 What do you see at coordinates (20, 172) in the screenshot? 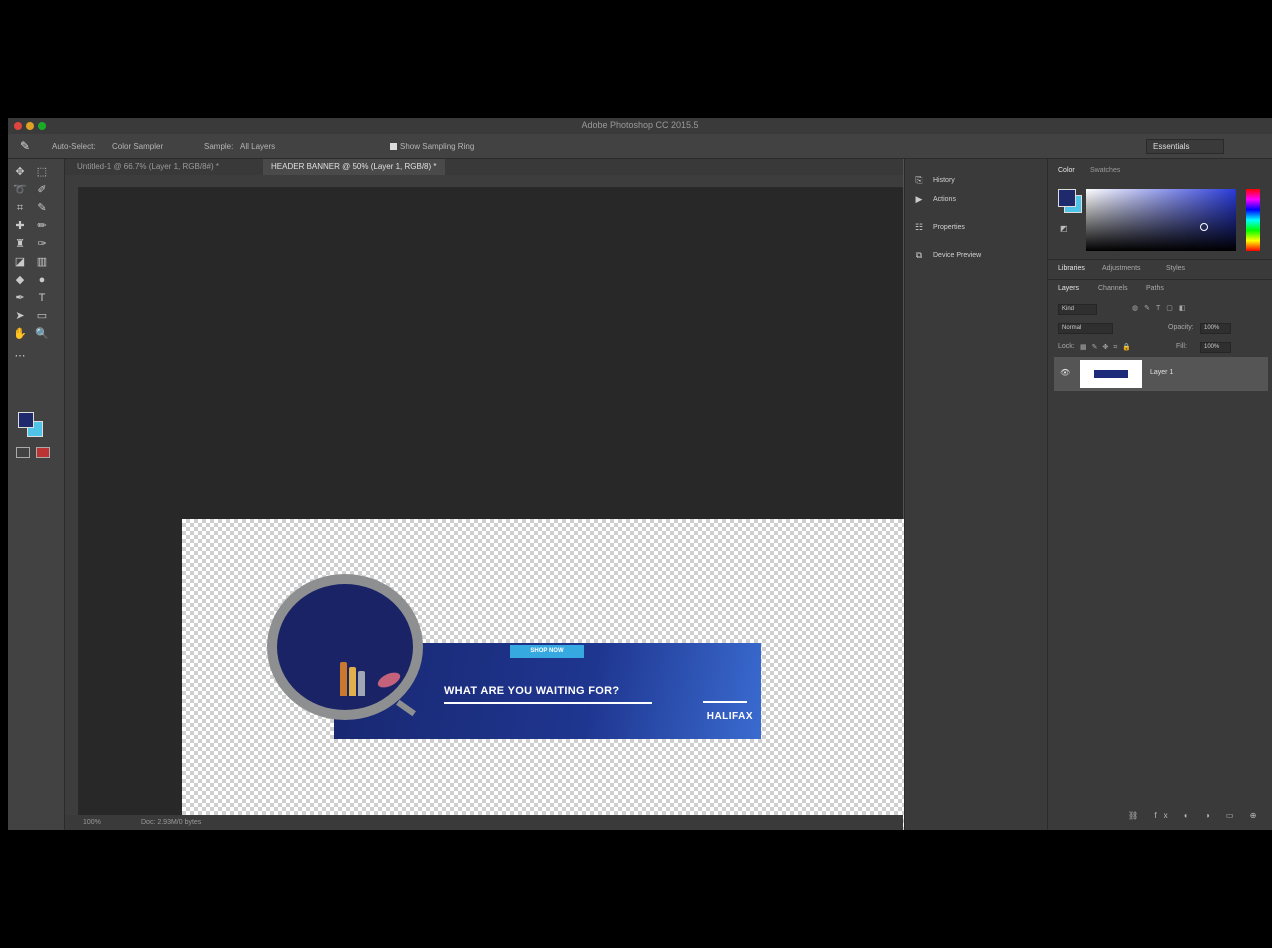
I see `move-tool-icon: ✥` at bounding box center [20, 172].